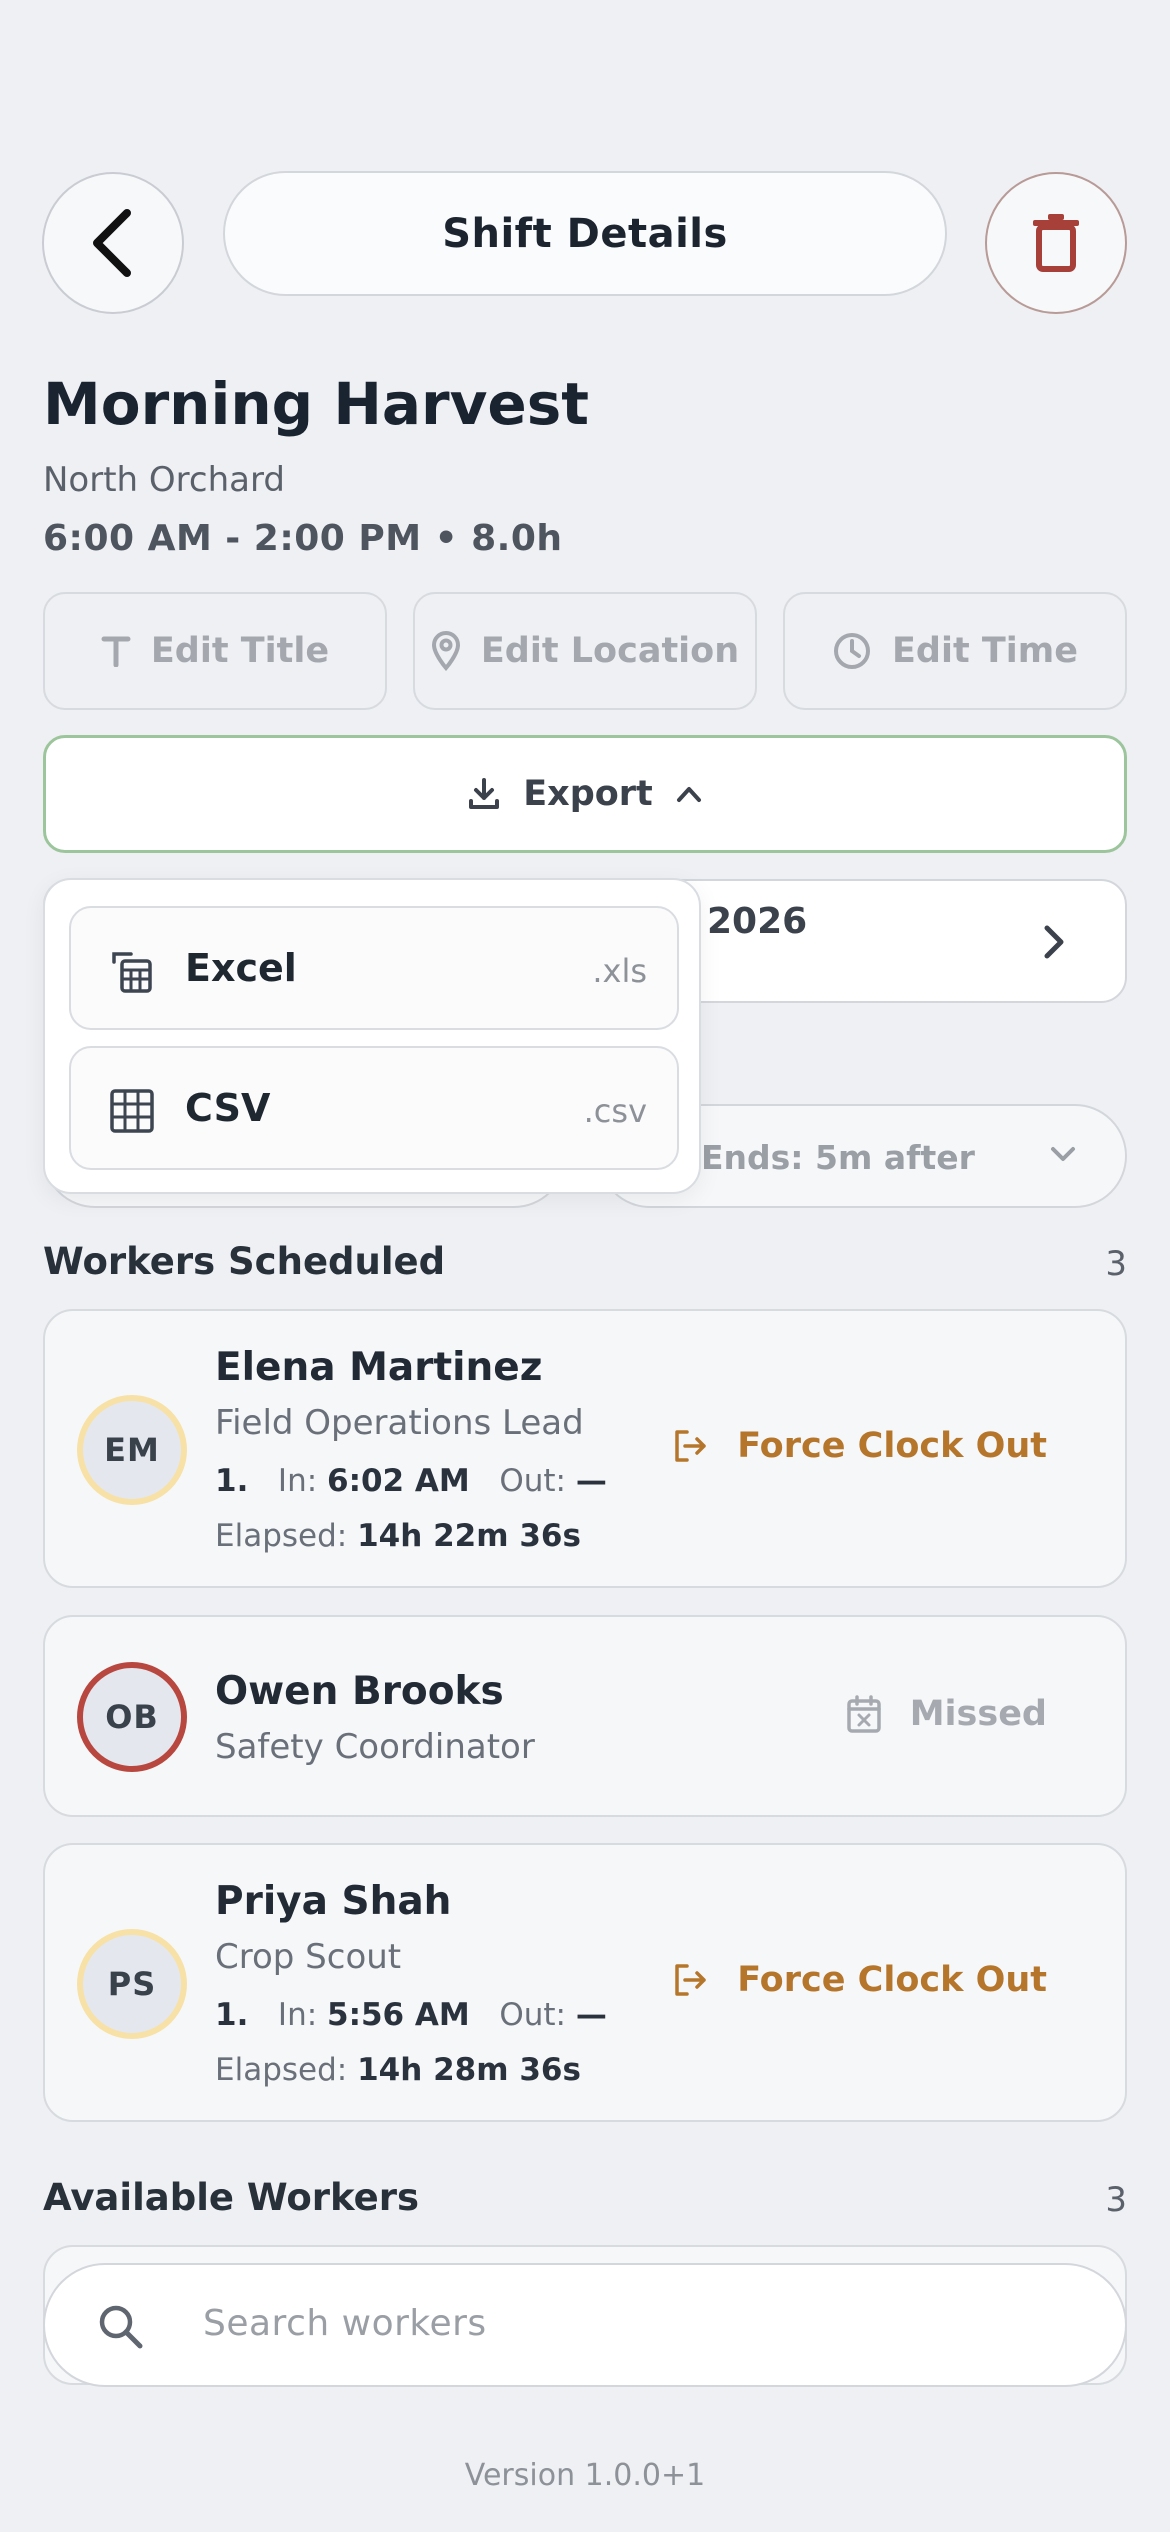 The width and height of the screenshot is (1170, 2532). What do you see at coordinates (1116, 1264) in the screenshot?
I see `workers-scheduled-count: 3` at bounding box center [1116, 1264].